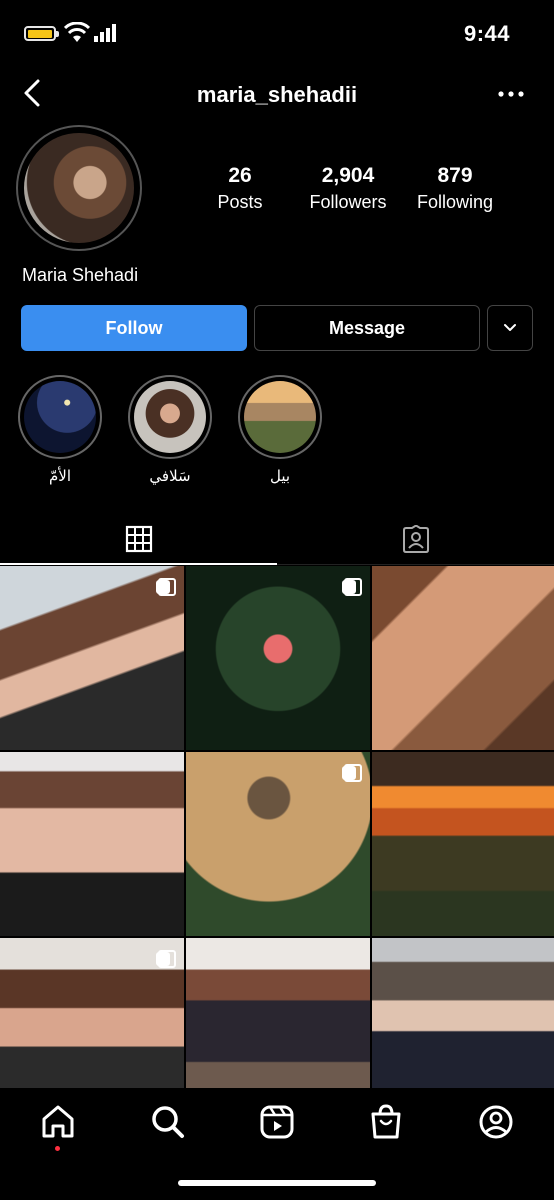  I want to click on reels-icon, so click(277, 1122).